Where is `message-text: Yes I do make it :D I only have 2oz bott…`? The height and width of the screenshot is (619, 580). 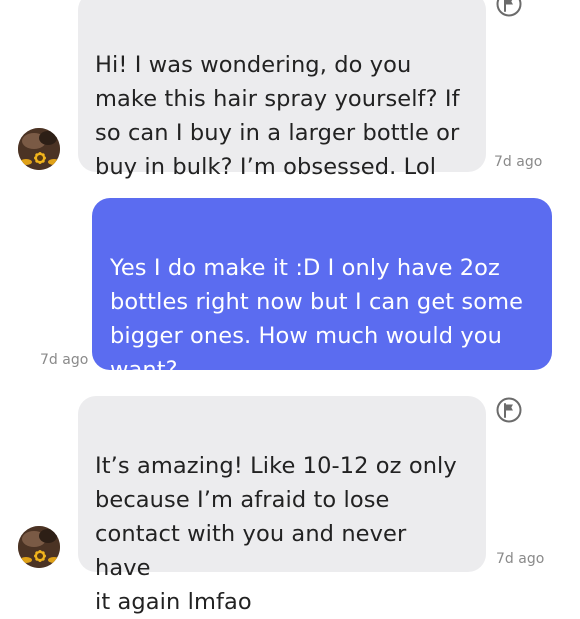 message-text: Yes I do make it :D I only have 2oz bott… is located at coordinates (317, 319).